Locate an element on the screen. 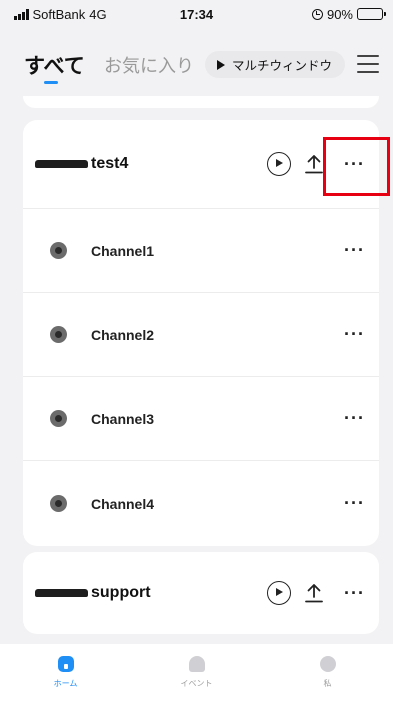 This screenshot has height=701, width=393. network-type: 4G is located at coordinates (98, 14).